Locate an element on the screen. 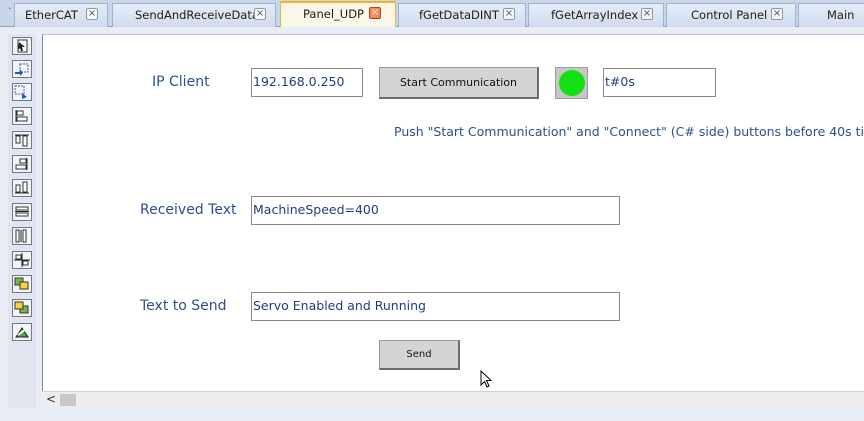  send-to-back-icon is located at coordinates (22, 308).